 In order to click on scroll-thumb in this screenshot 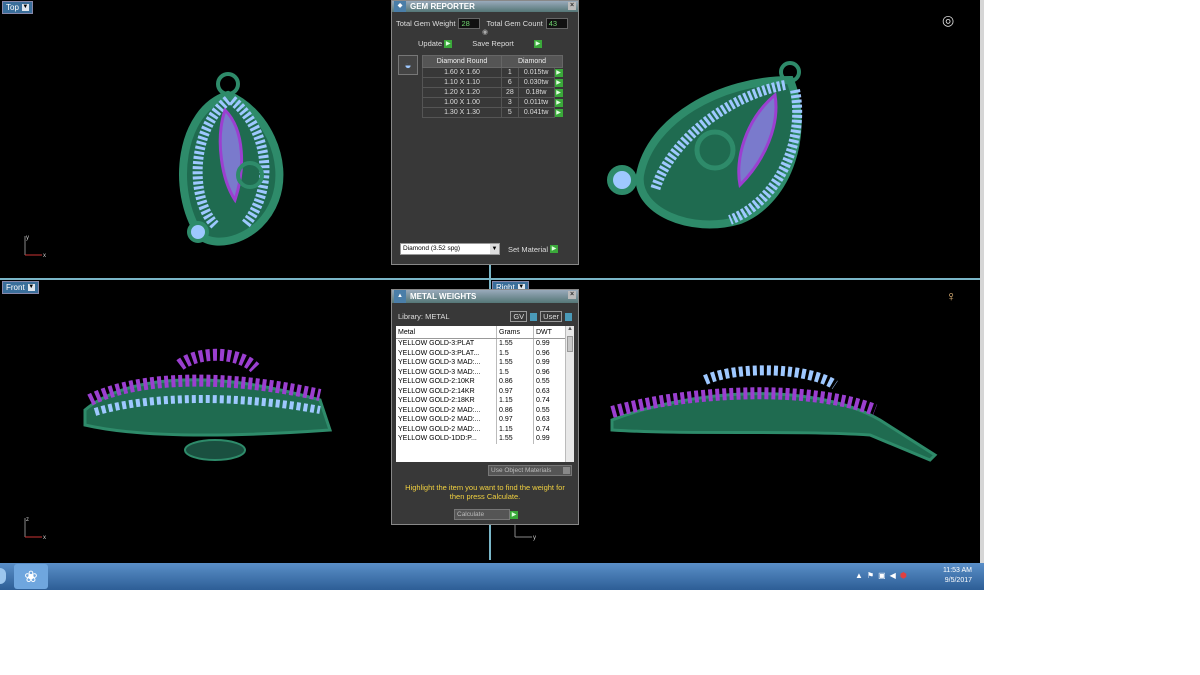, I will do `click(570, 344)`.